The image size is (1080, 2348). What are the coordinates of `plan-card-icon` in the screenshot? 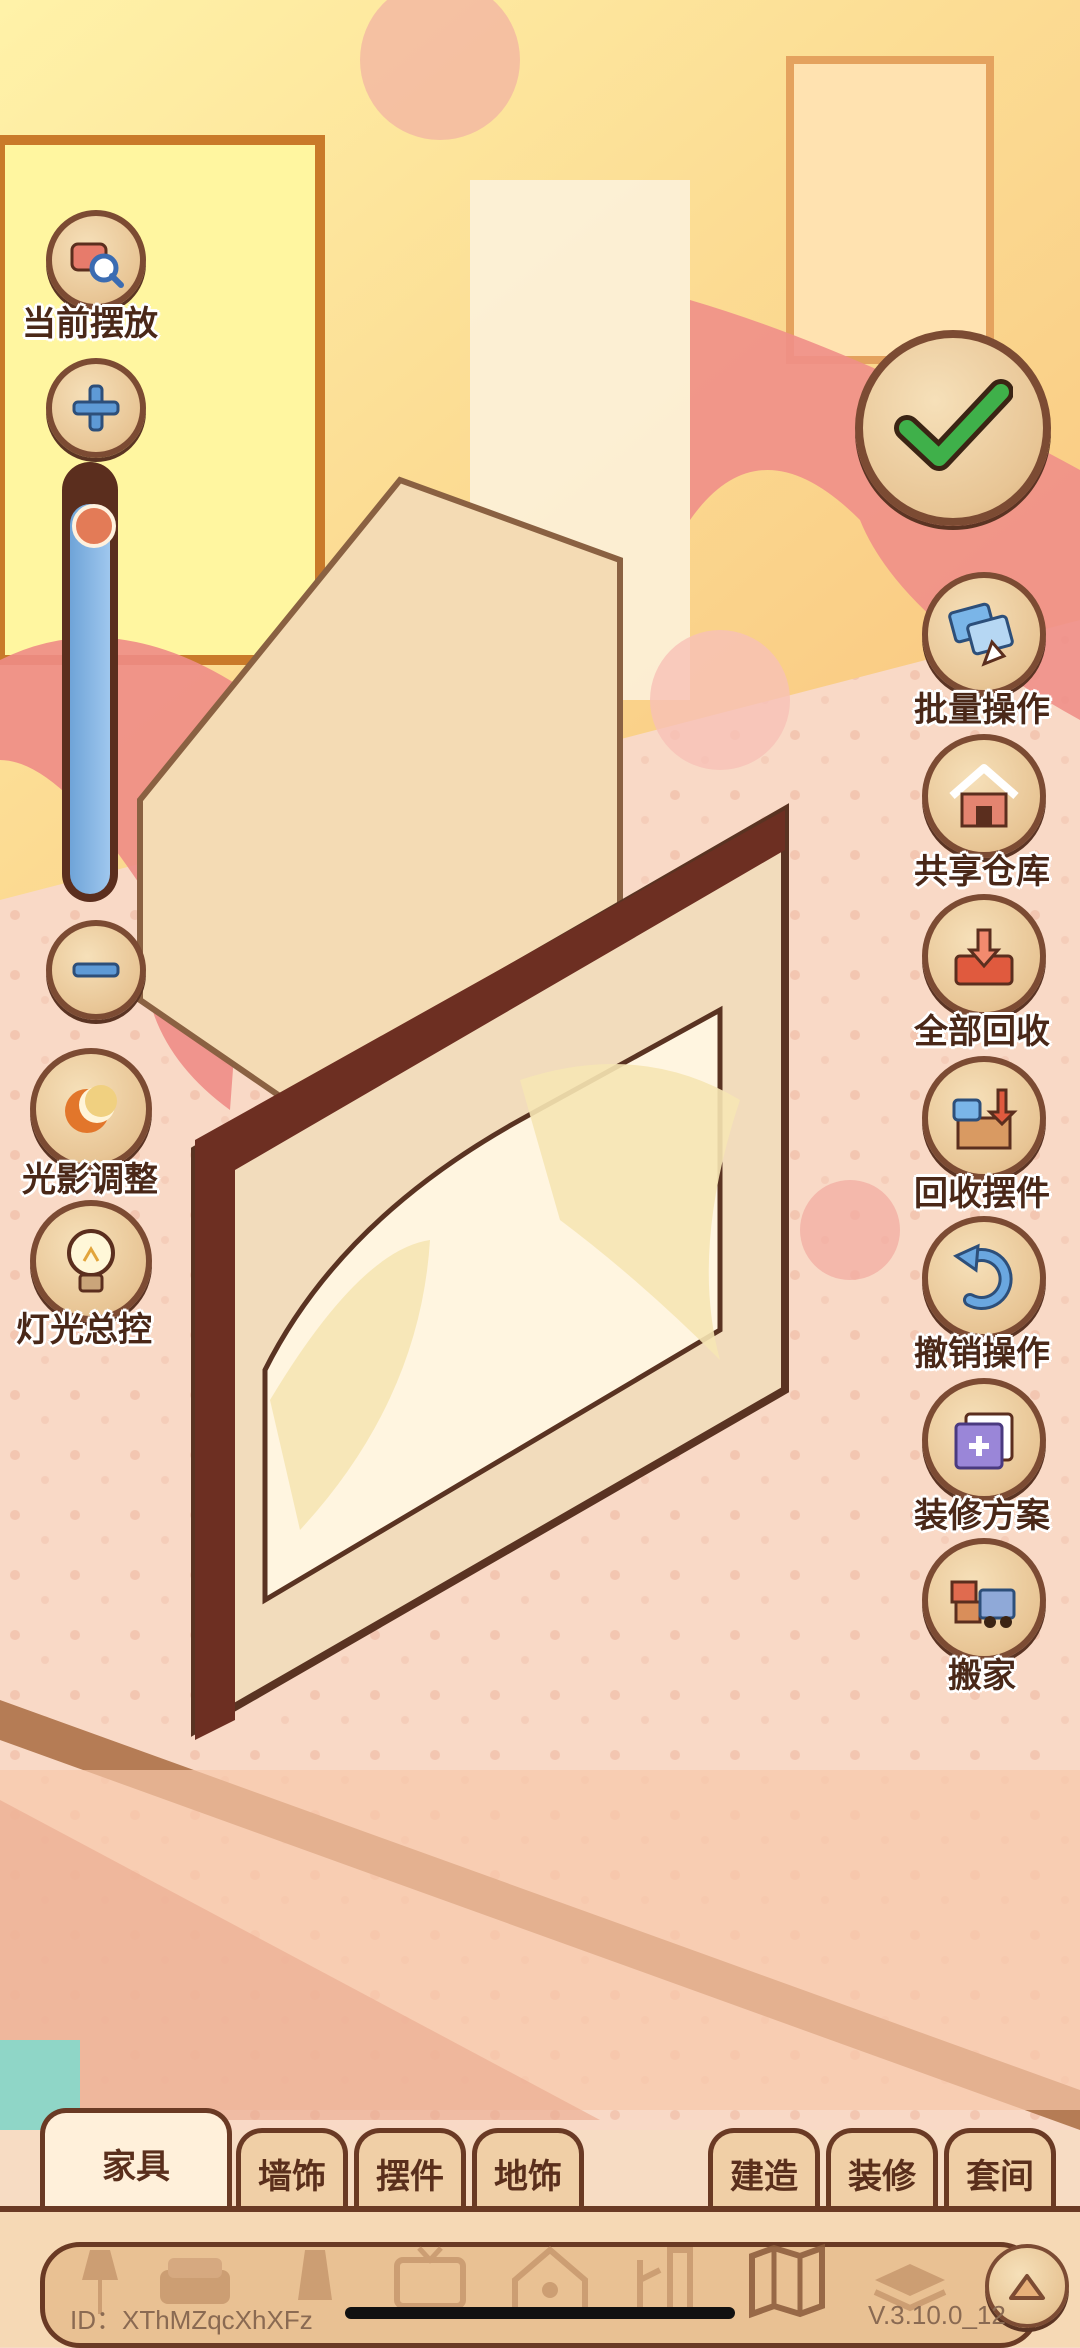 It's located at (984, 1441).